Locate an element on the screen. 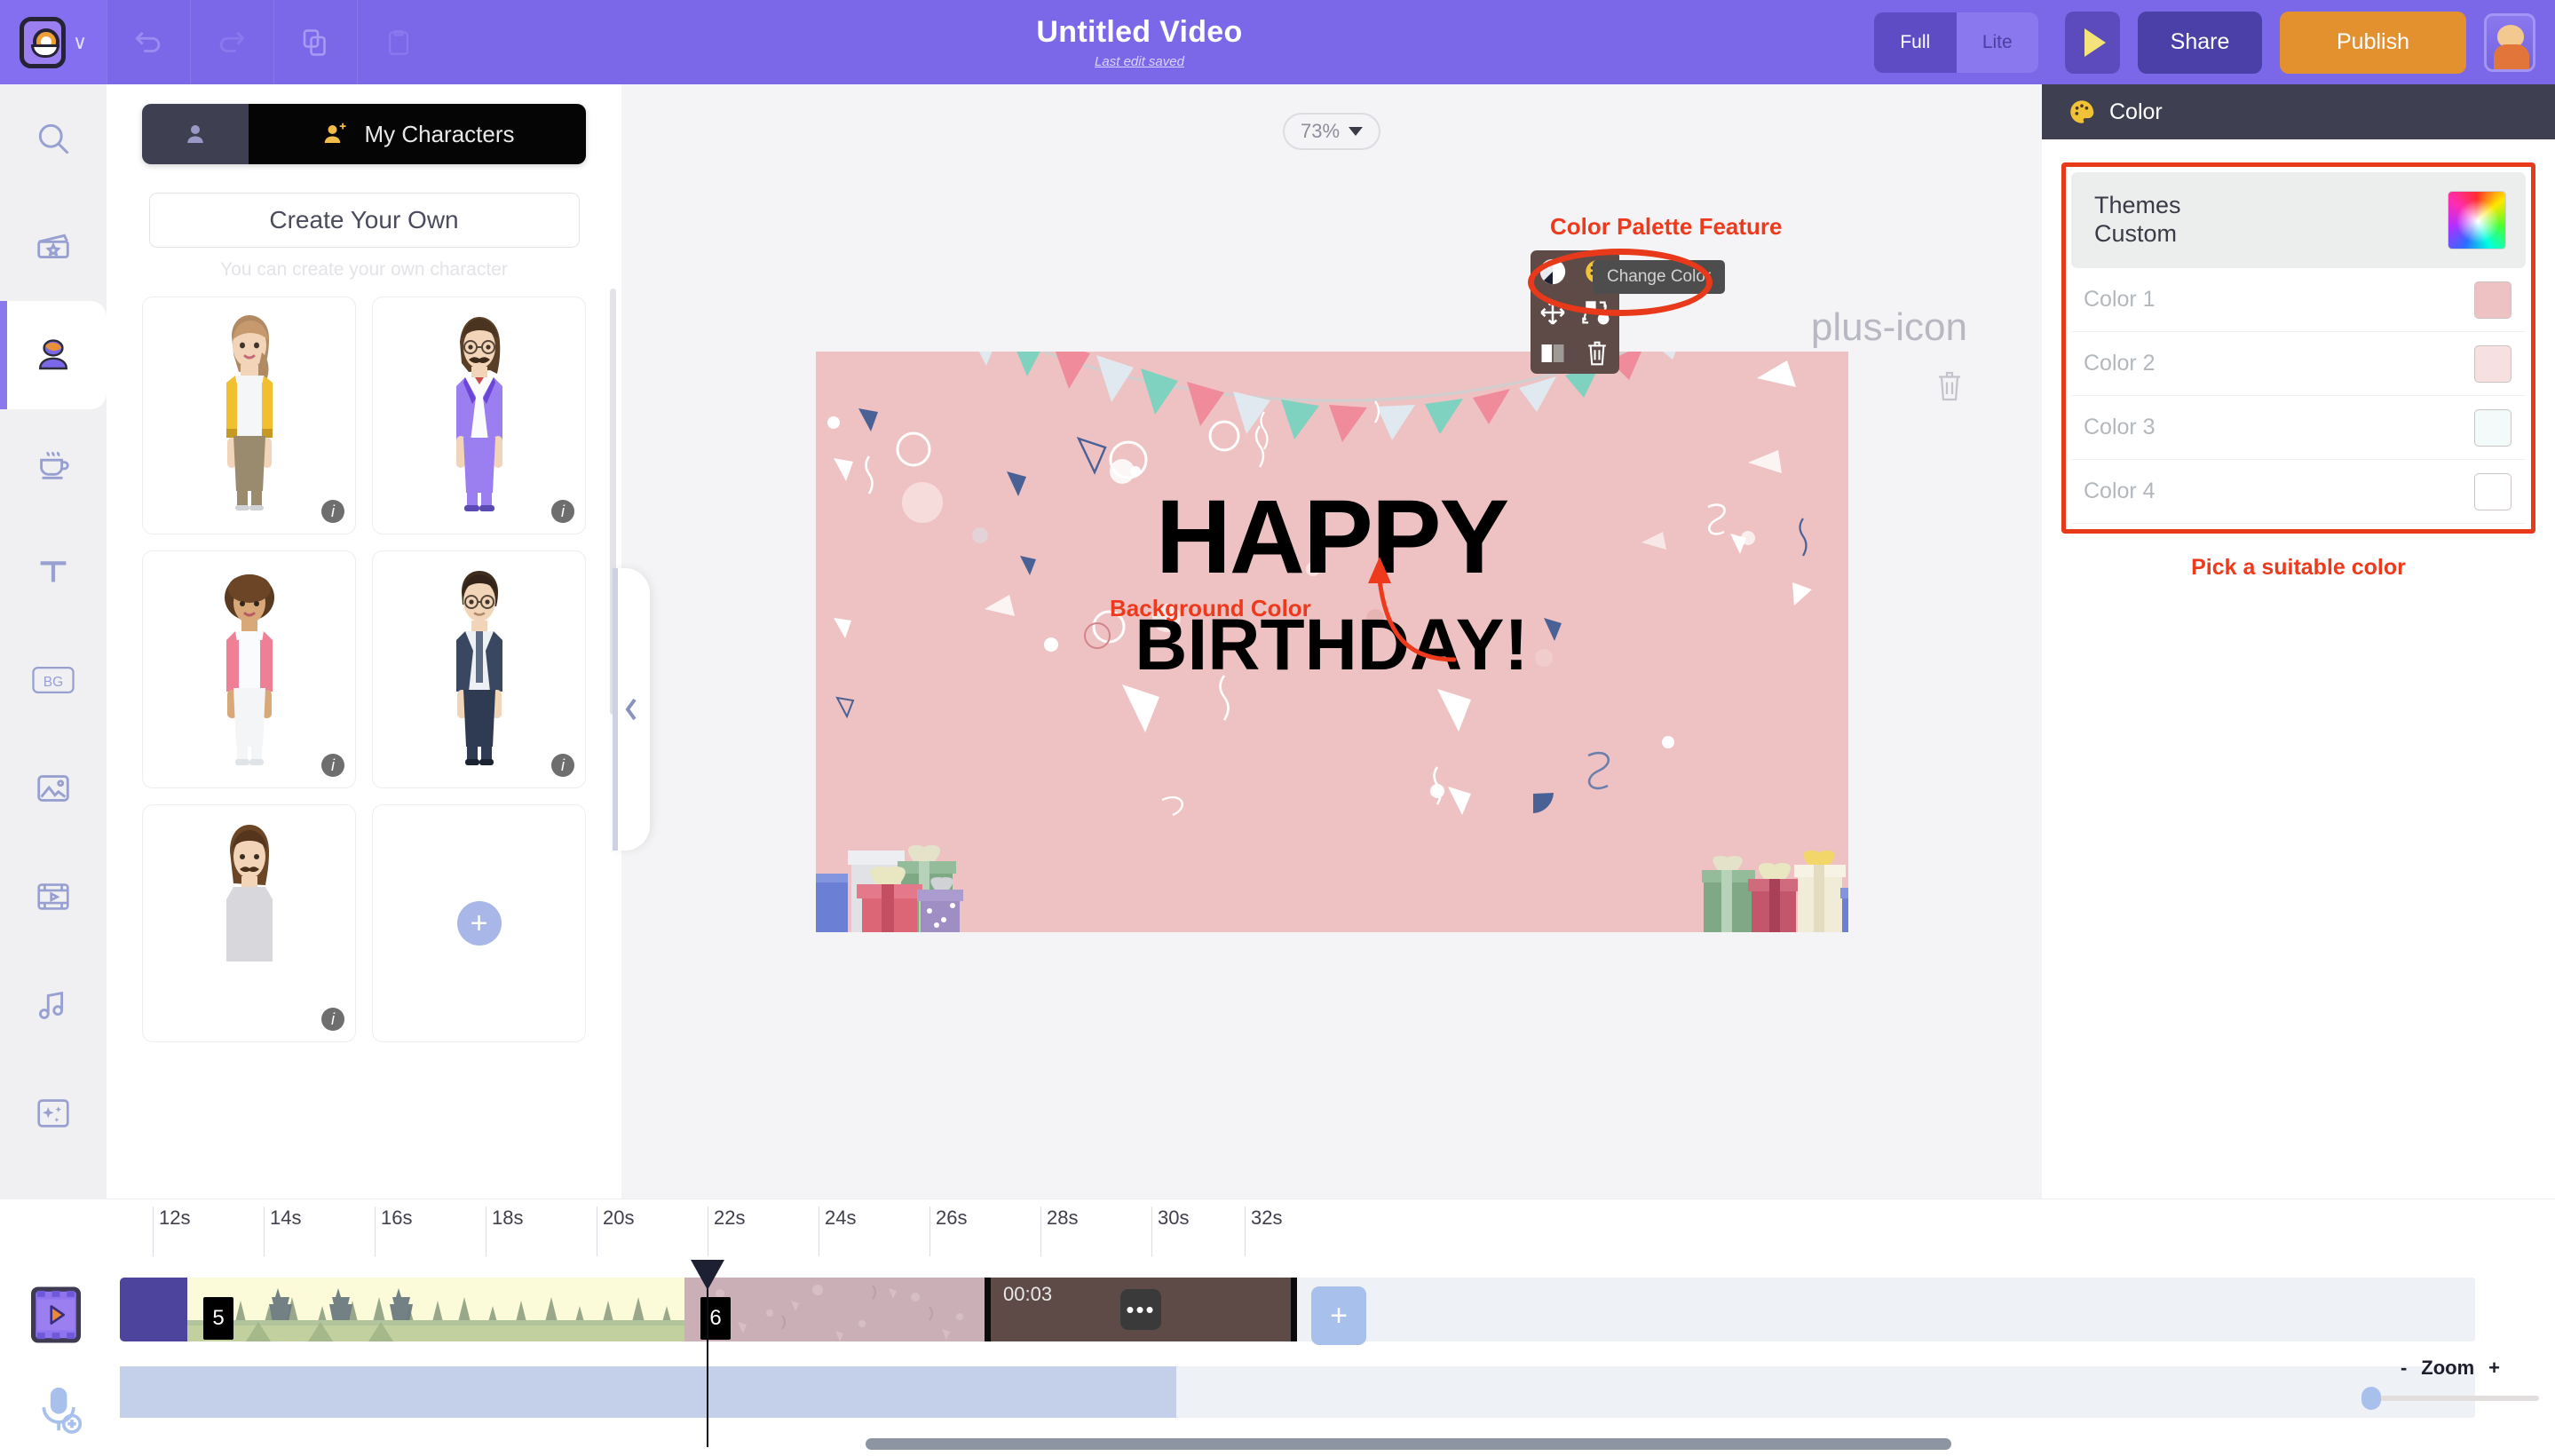 This screenshot has height=1456, width=2555. audio-clip is located at coordinates (648, 1392).